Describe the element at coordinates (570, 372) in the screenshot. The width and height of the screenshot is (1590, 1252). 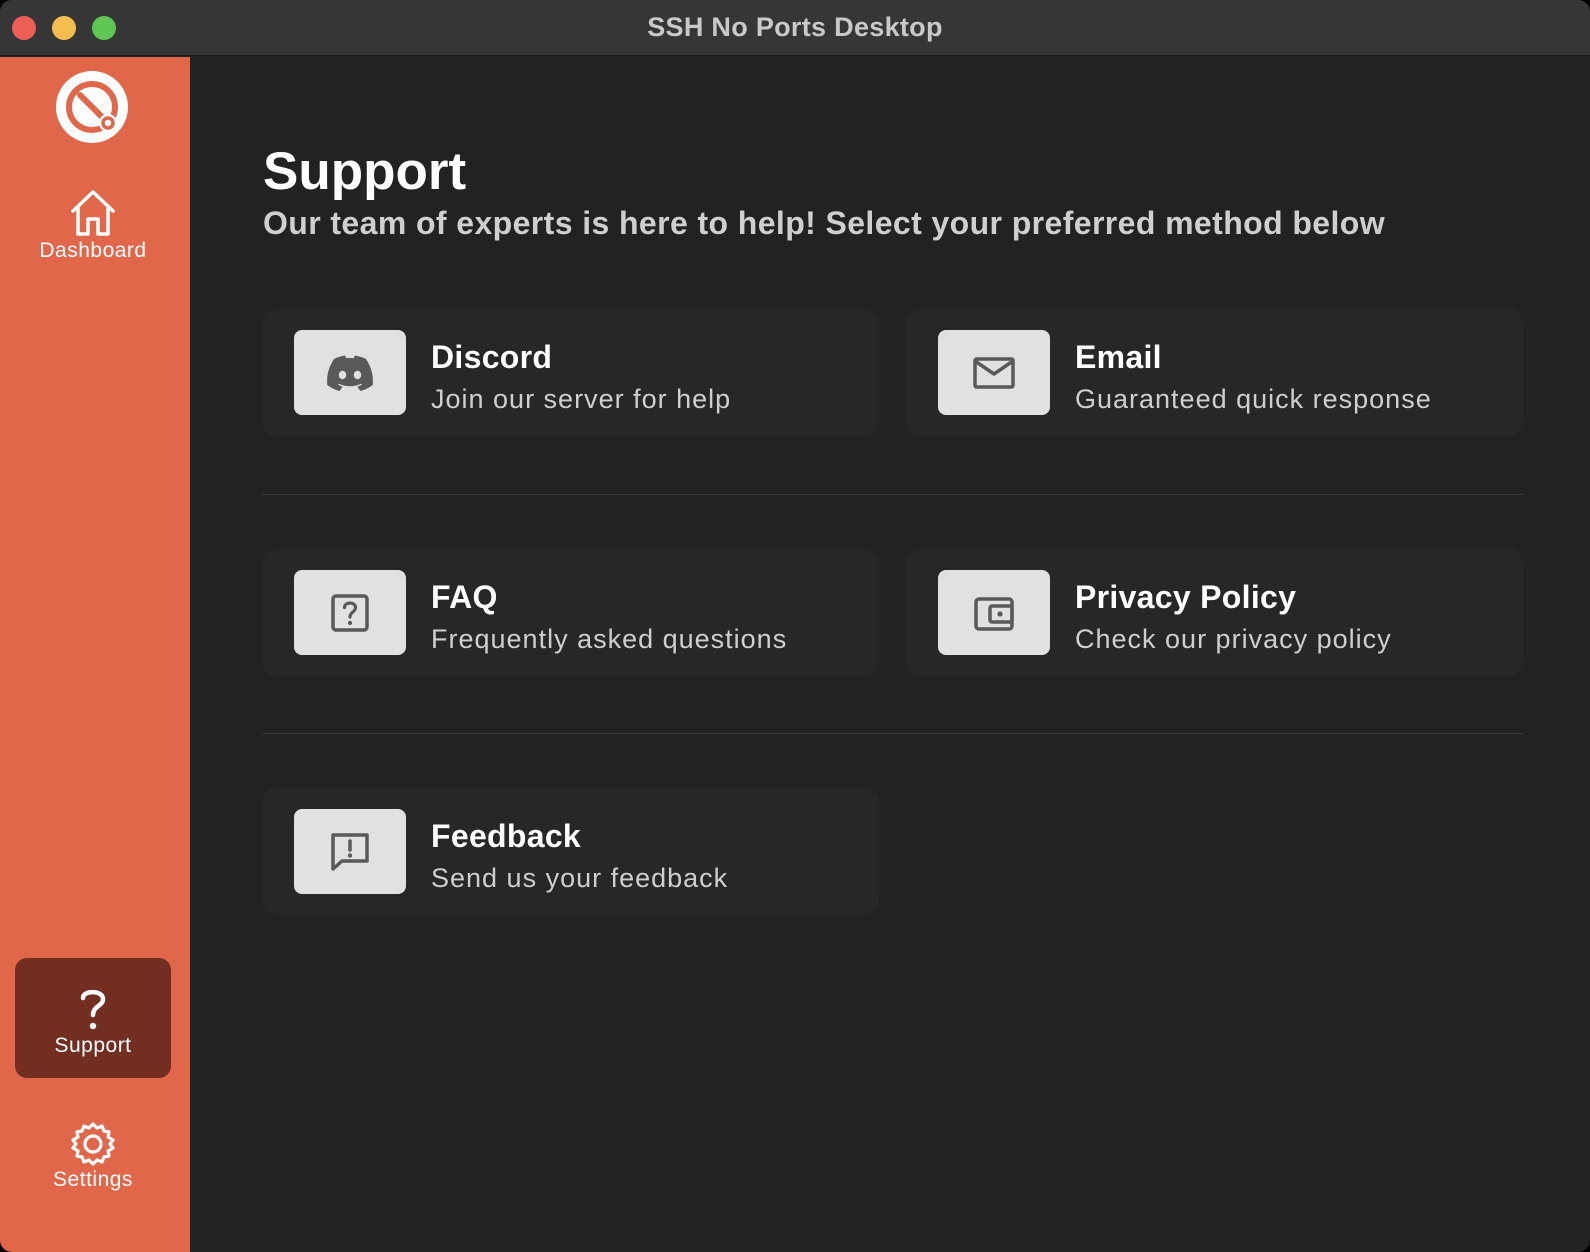
I see `discord-card: Discord Join our server for help` at that location.